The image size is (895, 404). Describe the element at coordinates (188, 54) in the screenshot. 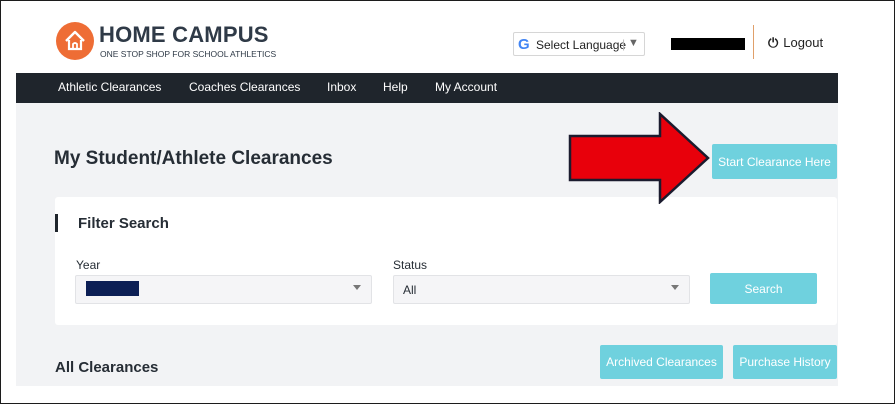

I see `logo-subtitle: ONE STOP SHOP FOR SCHOOL ATHLETICS` at that location.